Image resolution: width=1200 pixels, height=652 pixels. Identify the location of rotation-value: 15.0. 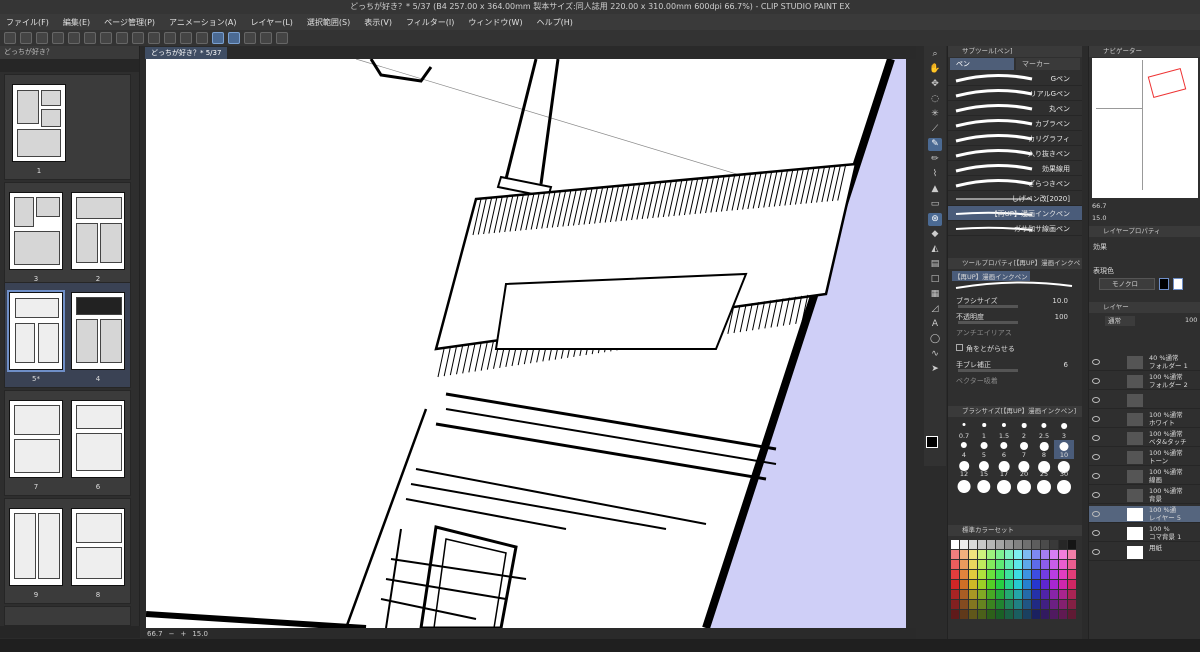
(200, 634).